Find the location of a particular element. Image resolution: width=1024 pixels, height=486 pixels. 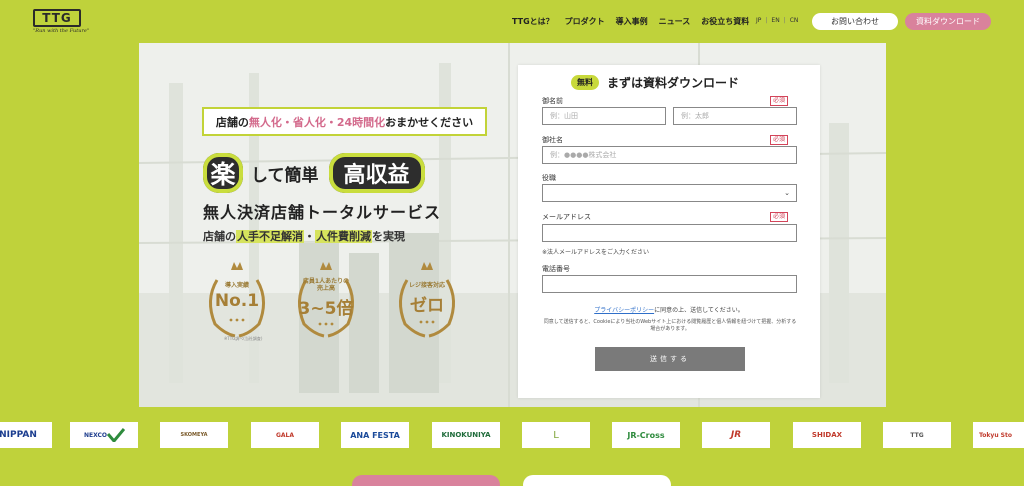

free-badge: 無料 is located at coordinates (585, 82).